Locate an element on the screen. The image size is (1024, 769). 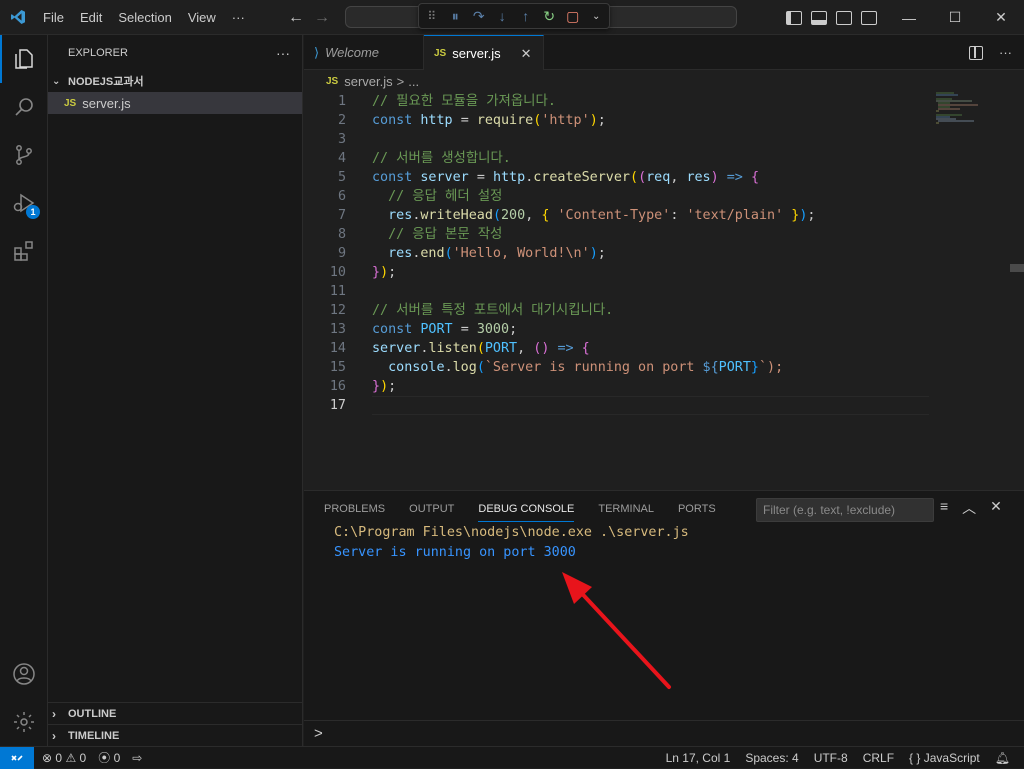
tab-ports: PORTS is located at coordinates (697, 509).